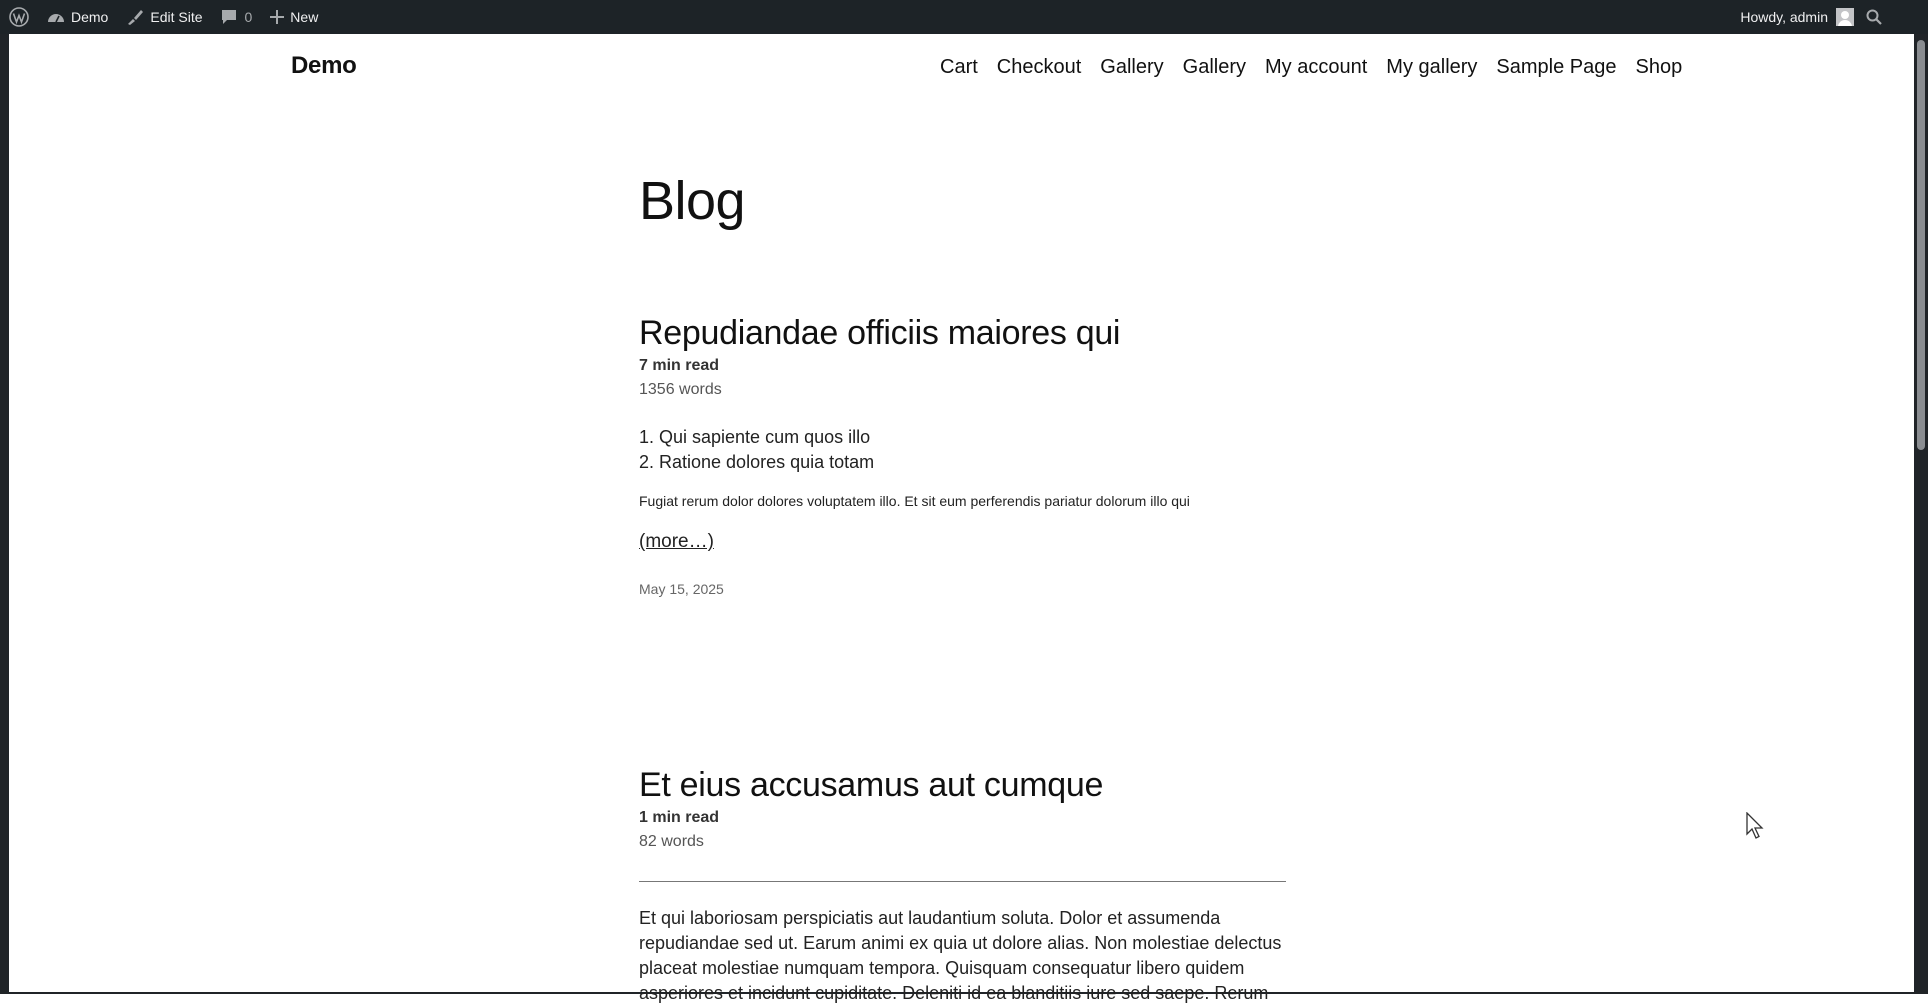  Describe the element at coordinates (679, 365) in the screenshot. I see `read-time: 7 min read` at that location.